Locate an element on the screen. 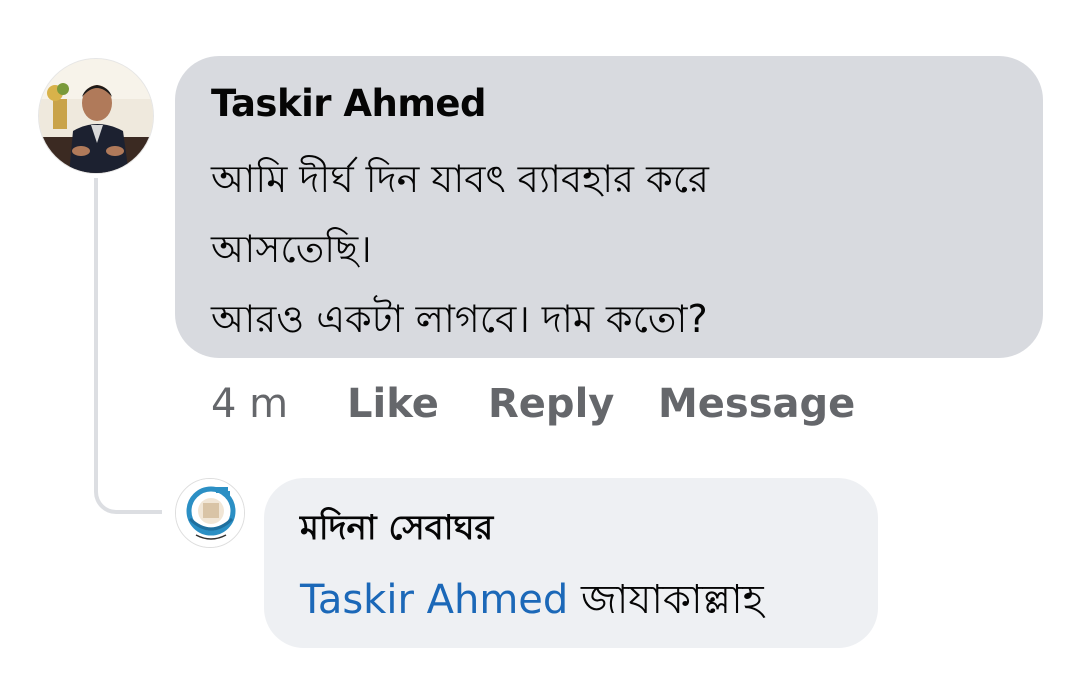 The image size is (1080, 673). reply-button: Reply is located at coordinates (551, 404).